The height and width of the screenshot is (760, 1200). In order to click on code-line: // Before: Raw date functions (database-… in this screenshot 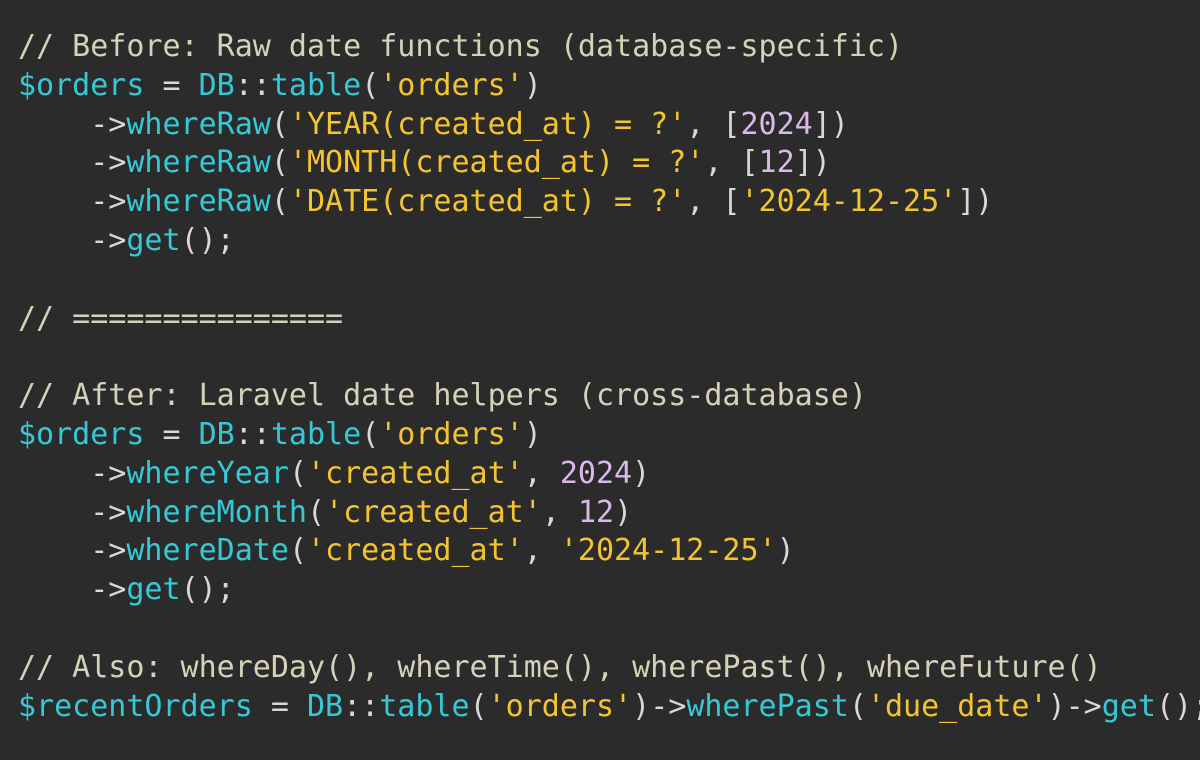, I will do `click(609, 47)`.